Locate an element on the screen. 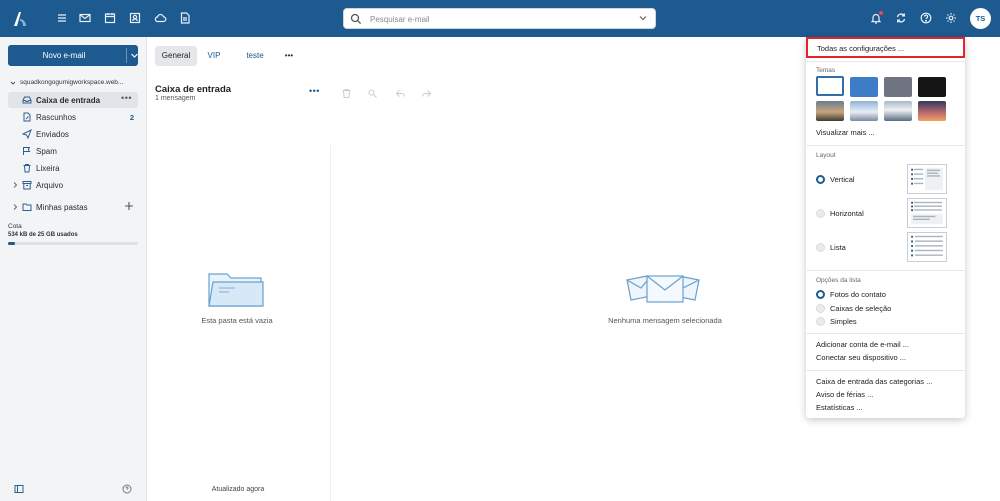 The image size is (1000, 501). tag-icon is located at coordinates (372, 93).